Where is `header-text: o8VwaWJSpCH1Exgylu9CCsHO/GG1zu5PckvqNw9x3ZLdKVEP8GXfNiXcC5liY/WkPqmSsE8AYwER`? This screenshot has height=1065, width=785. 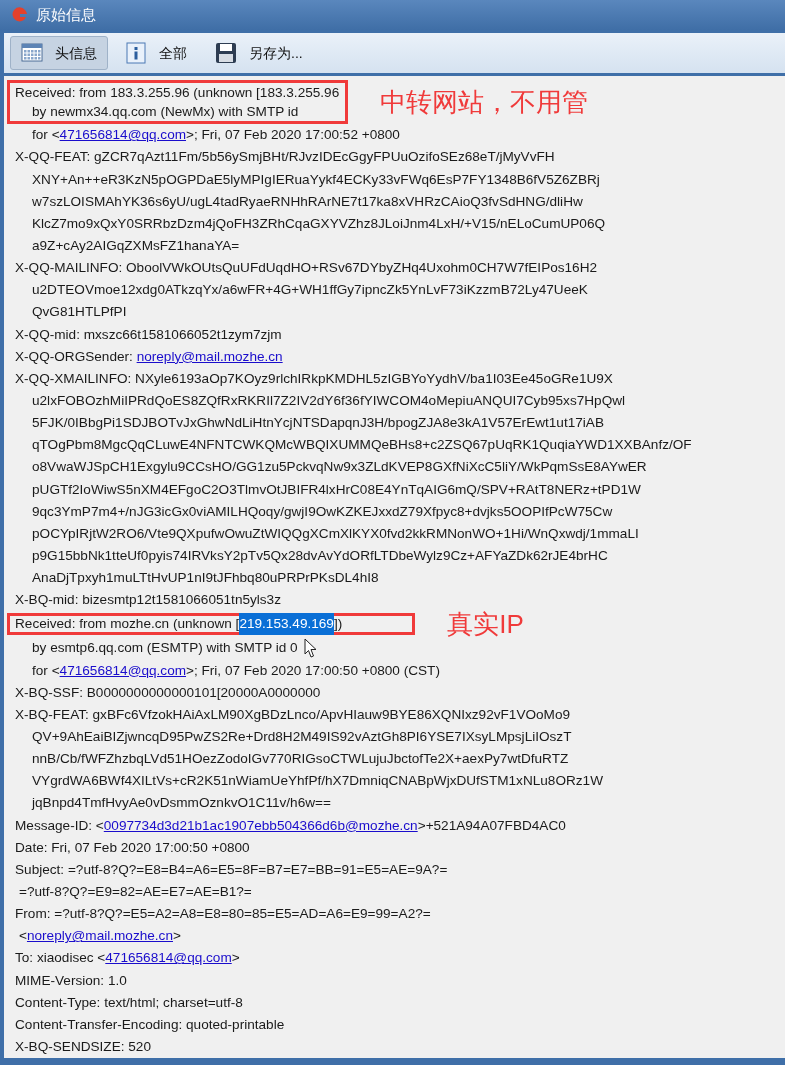 header-text: o8VwaWJSpCH1Exgylu9CCsHO/GG1zu5PckvqNw9x3ZLdKVEP8GXfNiXcC5liY/WkPqmSsE8AYwER is located at coordinates (339, 467).